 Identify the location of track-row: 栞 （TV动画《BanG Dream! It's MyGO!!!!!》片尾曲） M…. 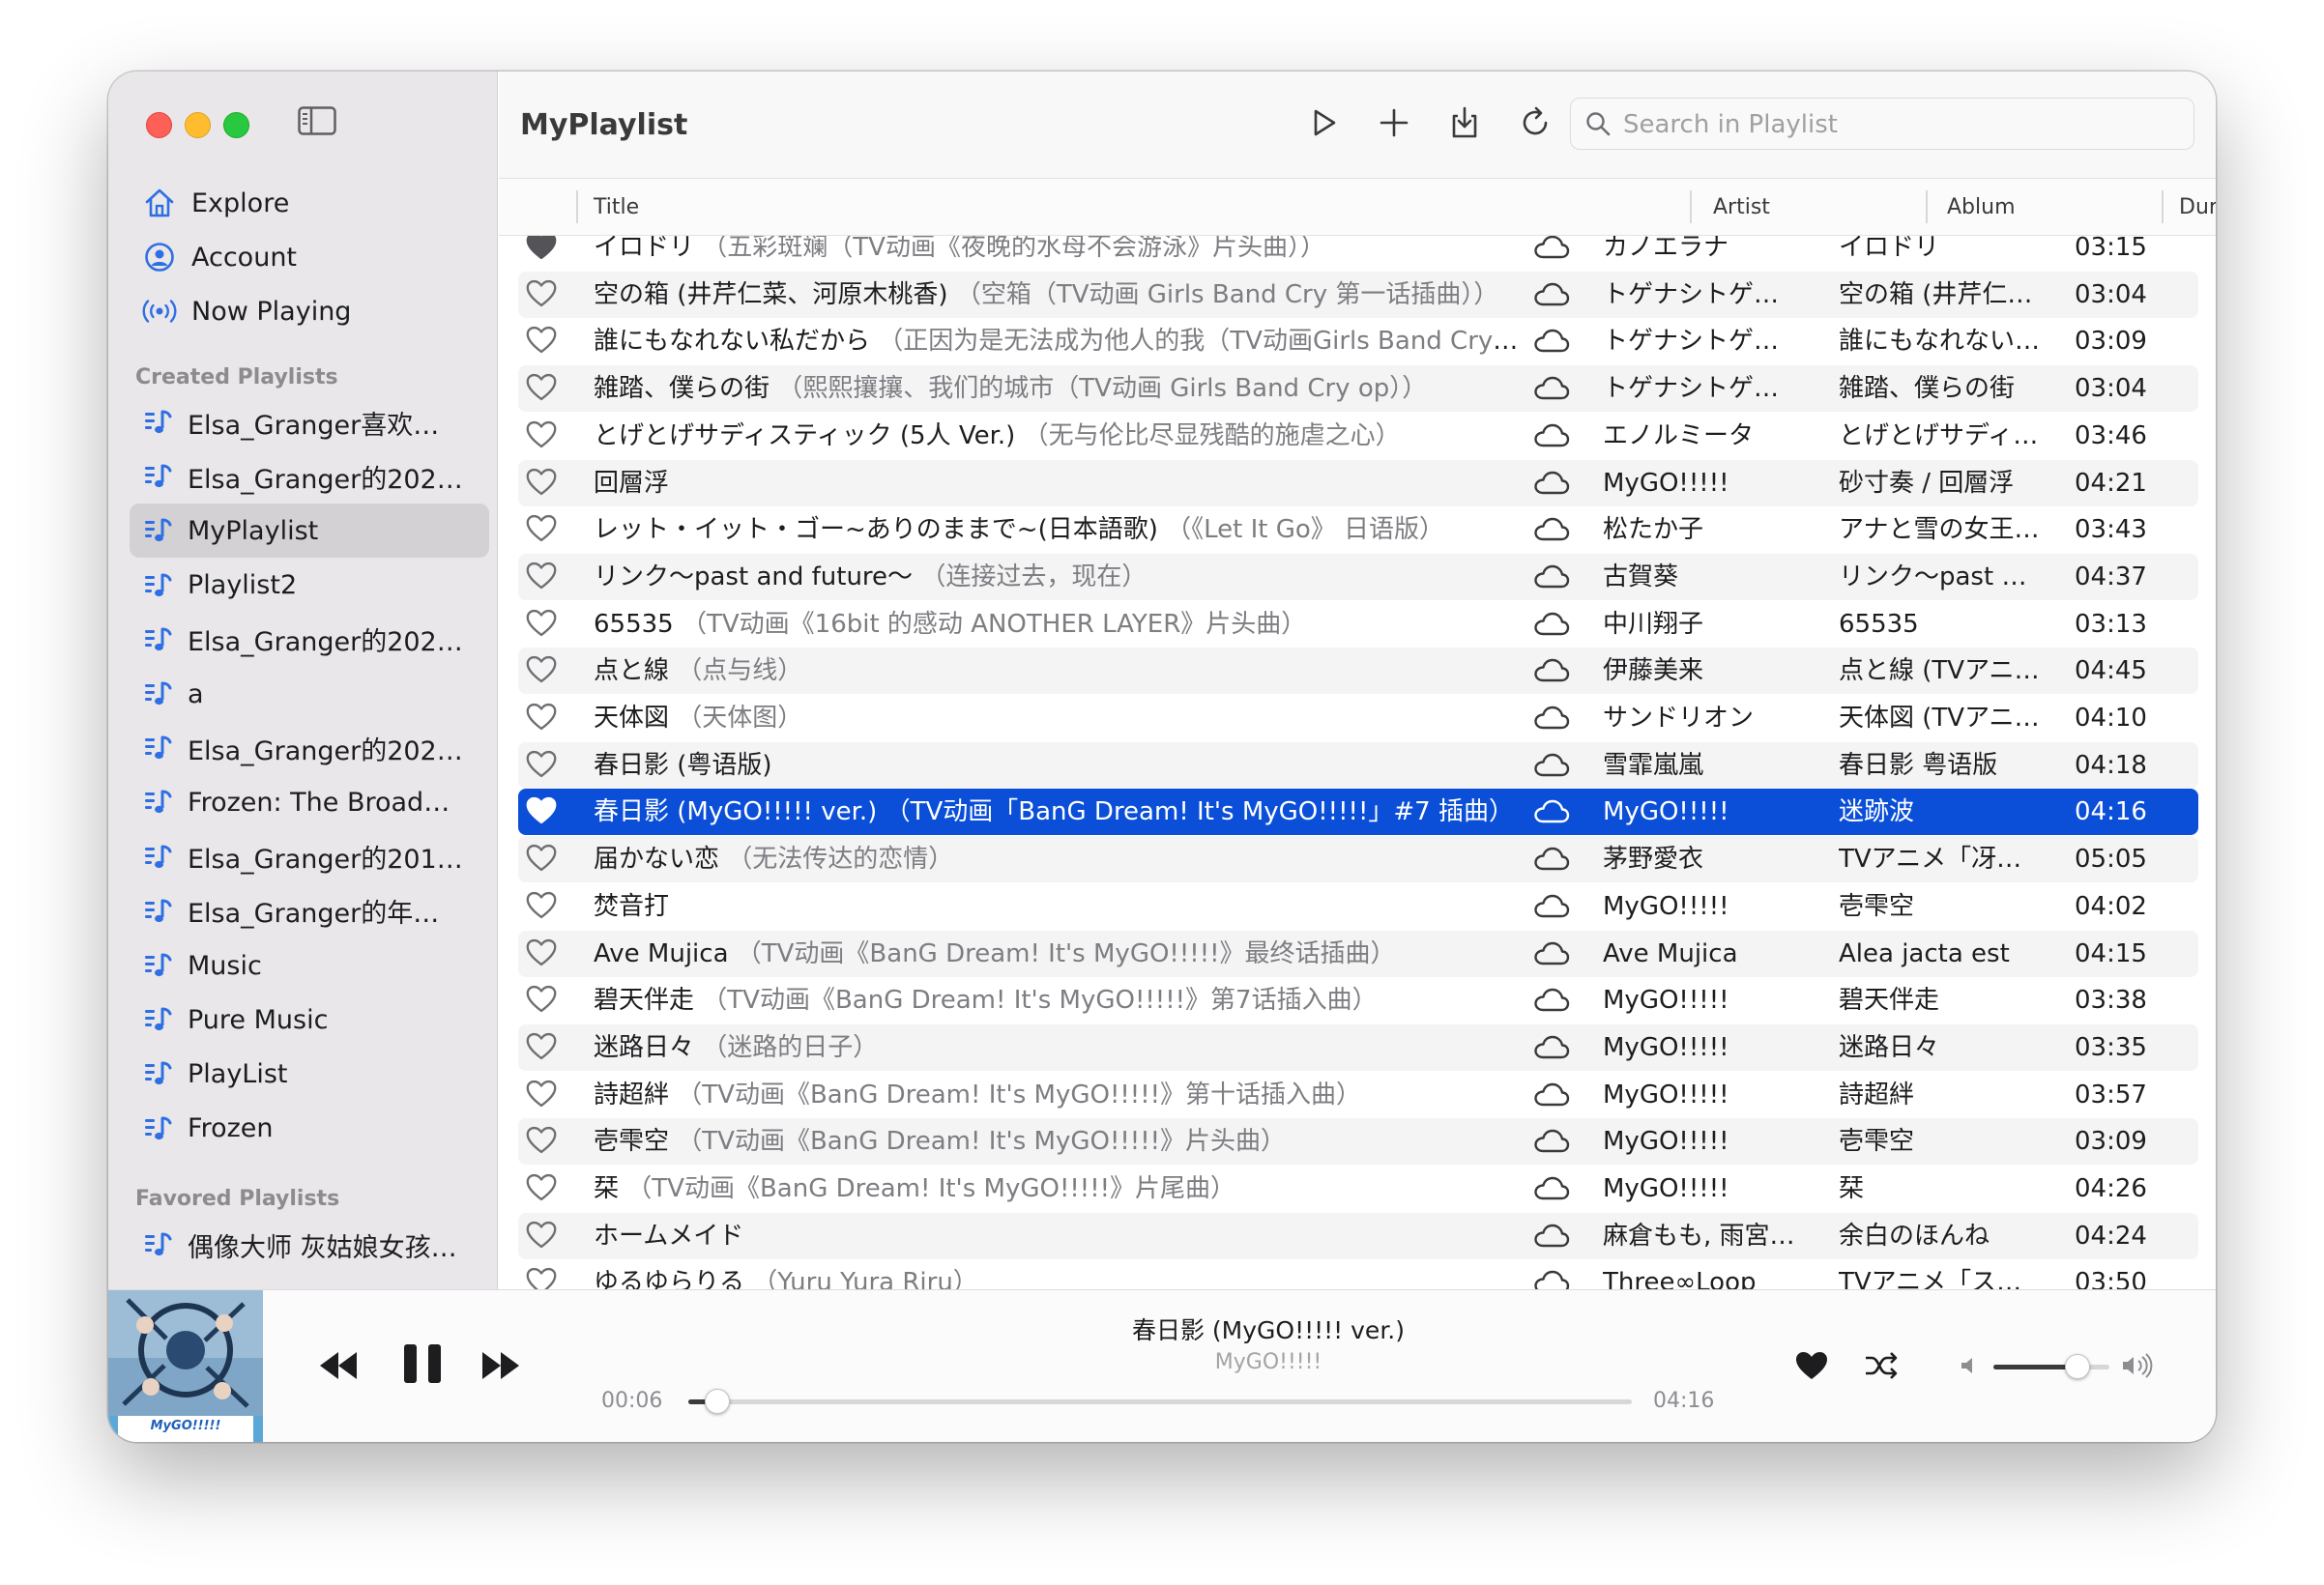
(1358, 1189).